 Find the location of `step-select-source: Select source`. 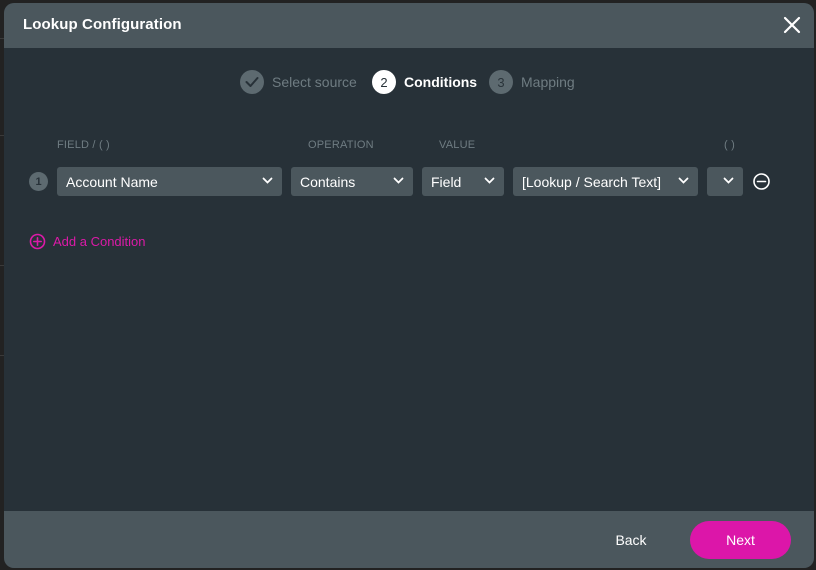

step-select-source: Select source is located at coordinates (298, 82).